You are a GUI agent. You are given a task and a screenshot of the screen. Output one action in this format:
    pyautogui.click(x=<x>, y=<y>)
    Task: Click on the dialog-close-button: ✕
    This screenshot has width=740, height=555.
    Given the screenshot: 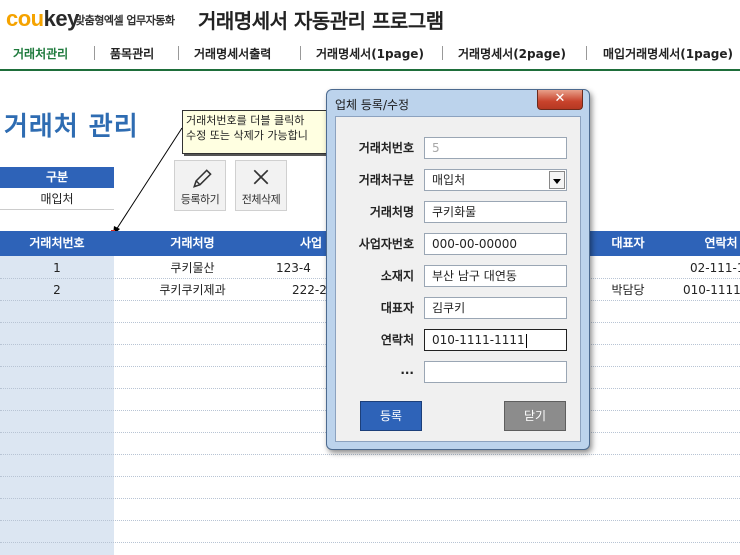 What is the action you would take?
    pyautogui.click(x=560, y=100)
    